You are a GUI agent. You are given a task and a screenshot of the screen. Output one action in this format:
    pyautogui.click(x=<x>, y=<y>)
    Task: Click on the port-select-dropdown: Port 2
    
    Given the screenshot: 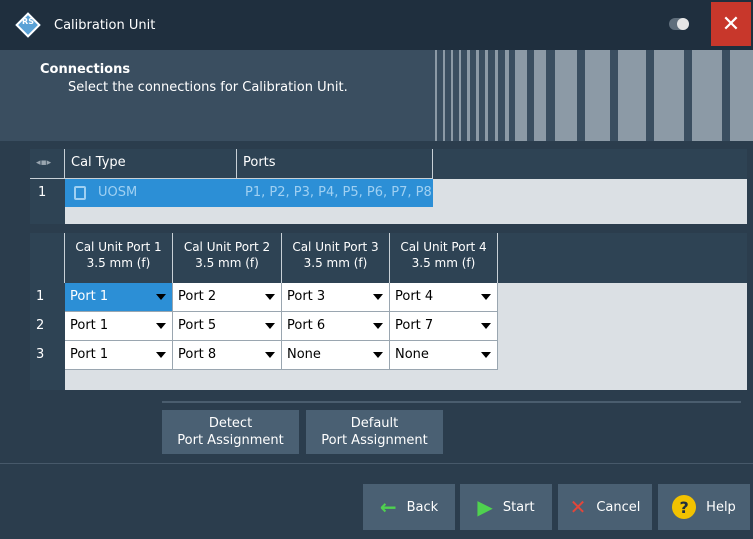 What is the action you would take?
    pyautogui.click(x=227, y=297)
    